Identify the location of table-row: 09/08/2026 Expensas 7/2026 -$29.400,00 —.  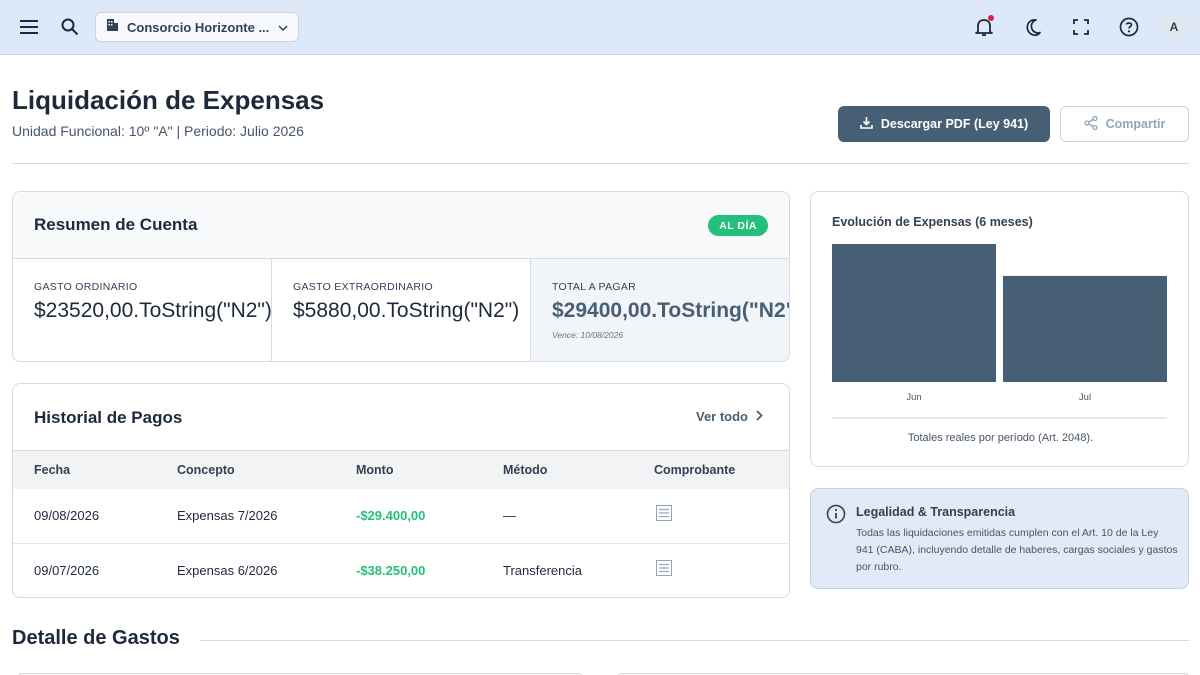
(401, 516).